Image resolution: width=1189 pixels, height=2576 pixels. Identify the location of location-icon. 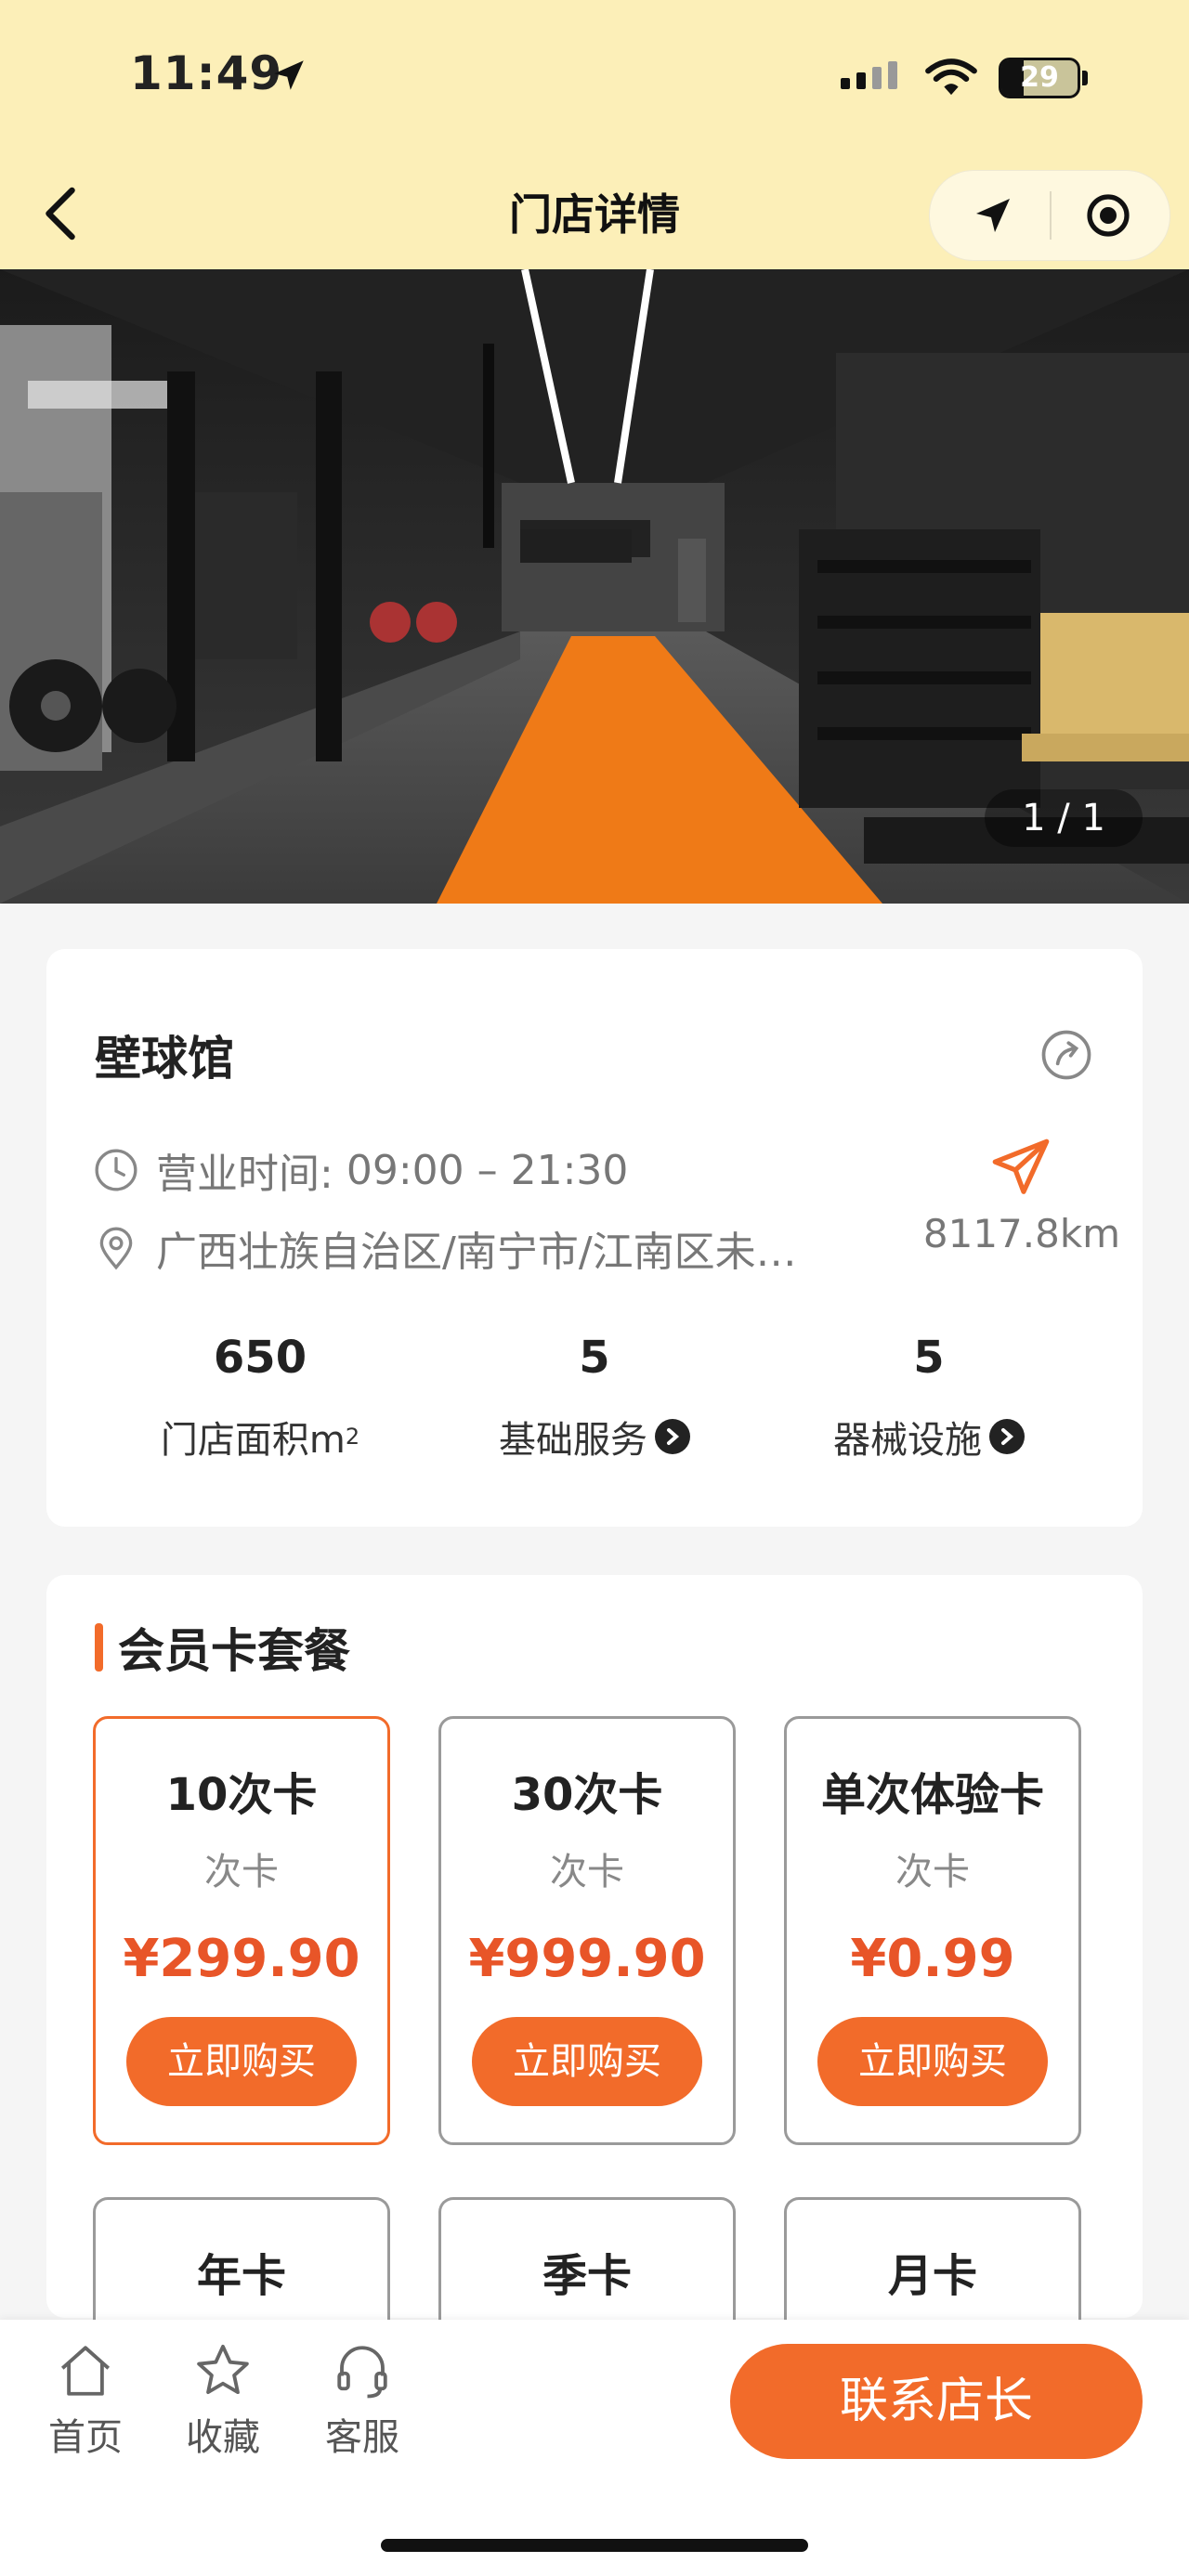
(993, 215).